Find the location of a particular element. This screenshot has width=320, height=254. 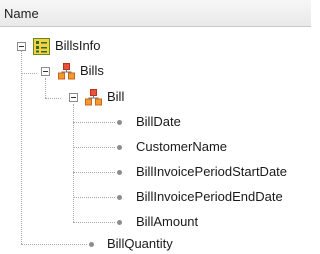

tree-item-attribute: BillInvoicePeriodStartDate is located at coordinates (211, 172).